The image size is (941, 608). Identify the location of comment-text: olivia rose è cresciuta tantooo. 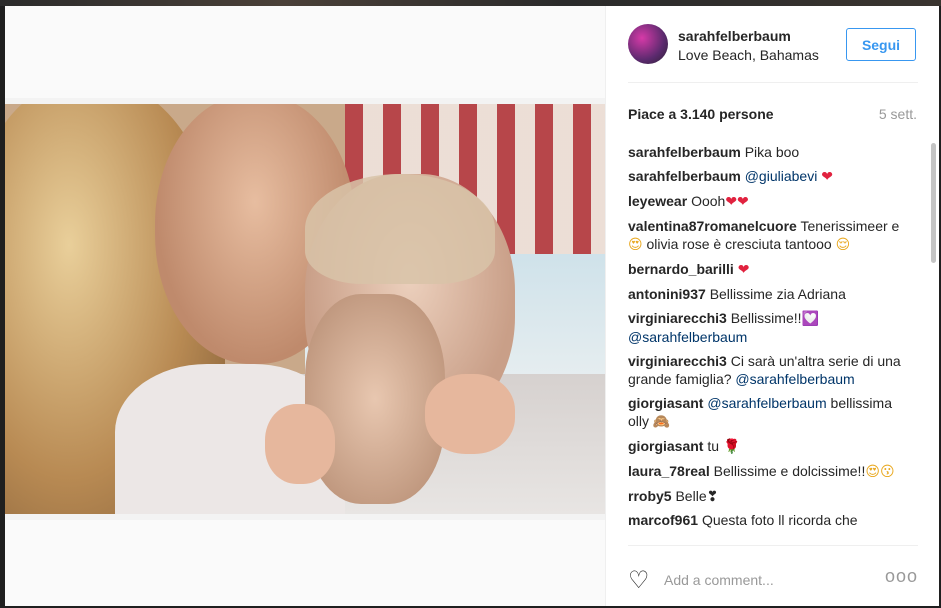
(739, 244).